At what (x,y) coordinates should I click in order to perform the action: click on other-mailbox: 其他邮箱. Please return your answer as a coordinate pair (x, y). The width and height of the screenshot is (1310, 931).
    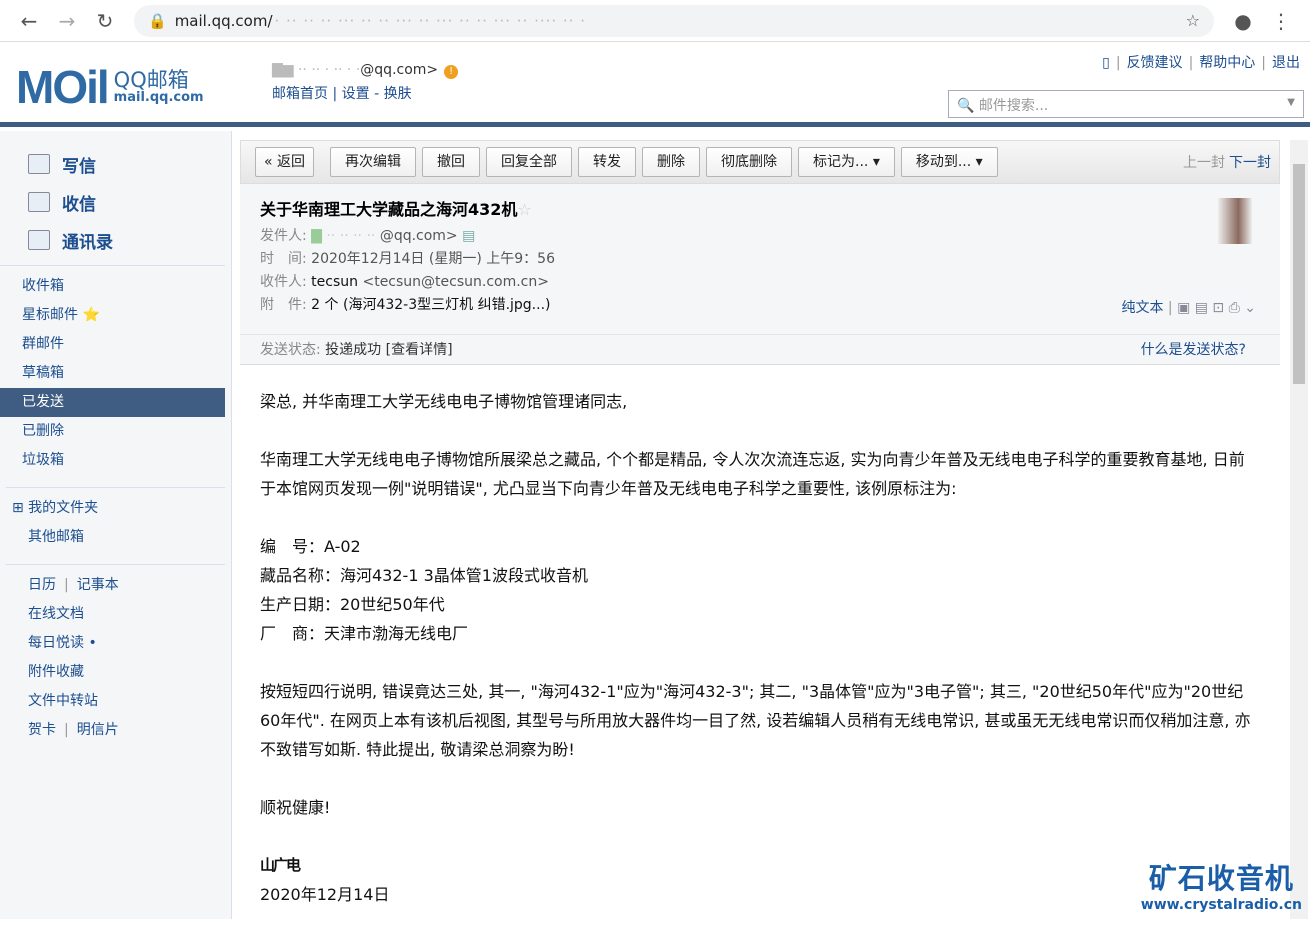
    Looking at the image, I should click on (115, 537).